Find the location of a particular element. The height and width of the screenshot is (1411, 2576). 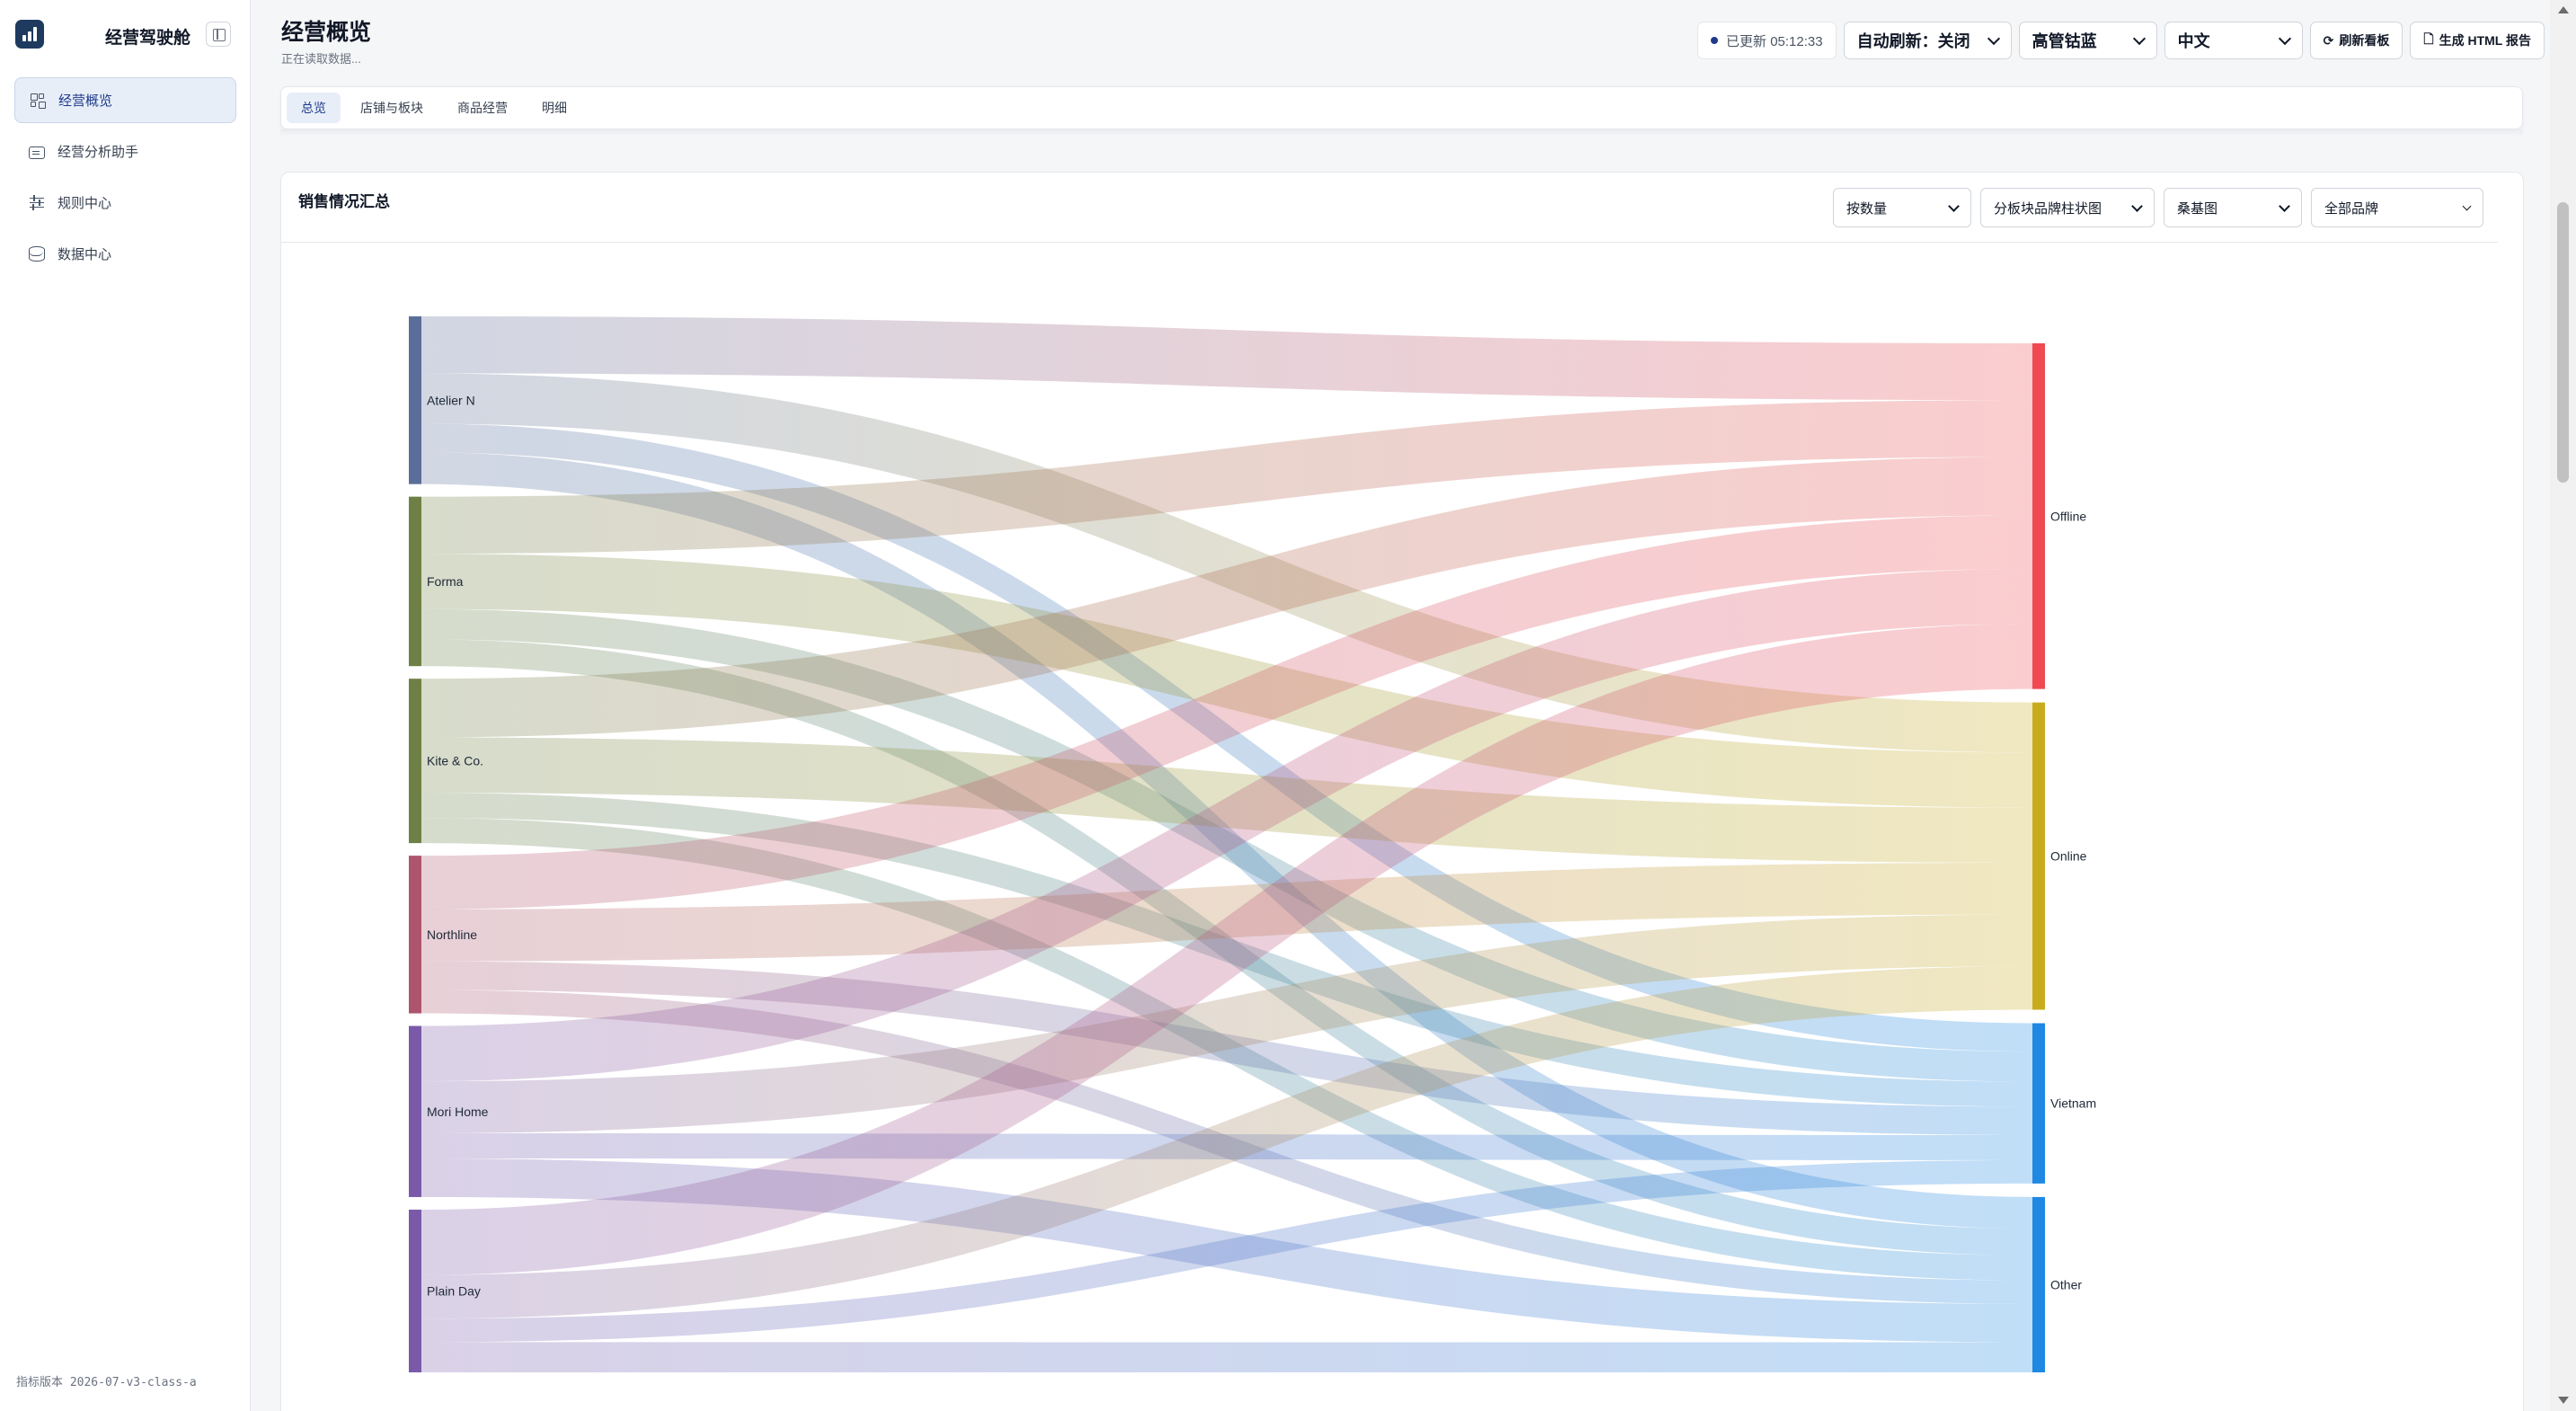

sidebar-nav: 经营概览 经营分析助手 规则中心 数据中心 is located at coordinates (125, 179).